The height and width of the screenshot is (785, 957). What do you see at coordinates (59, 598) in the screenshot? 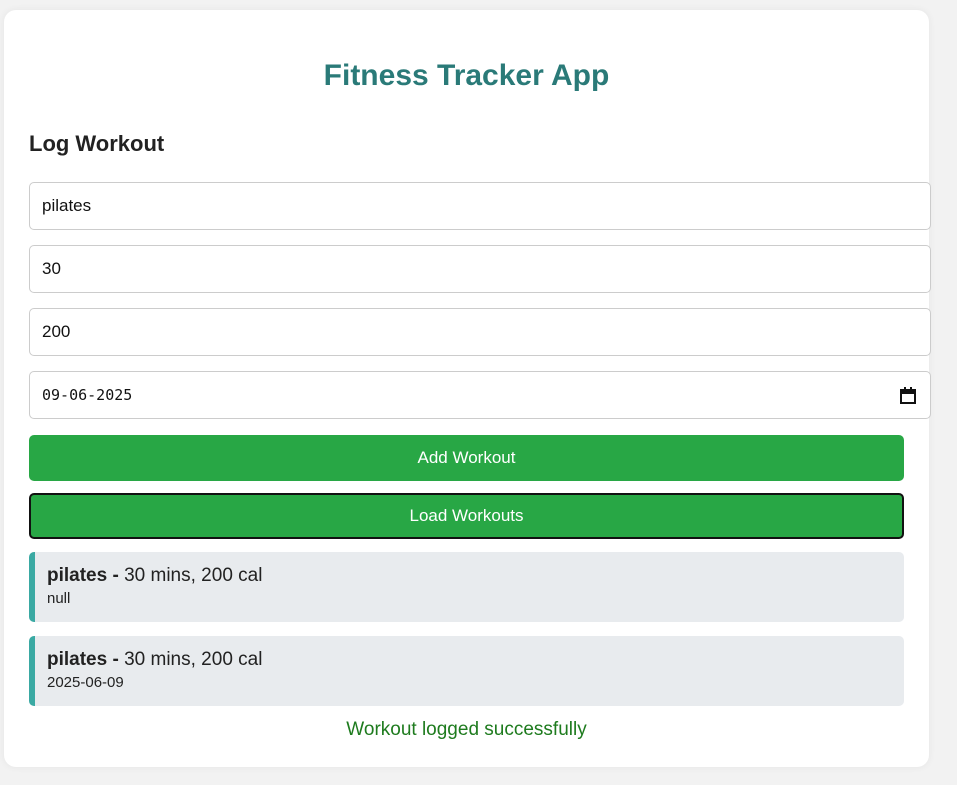
I see `workout-date: null` at bounding box center [59, 598].